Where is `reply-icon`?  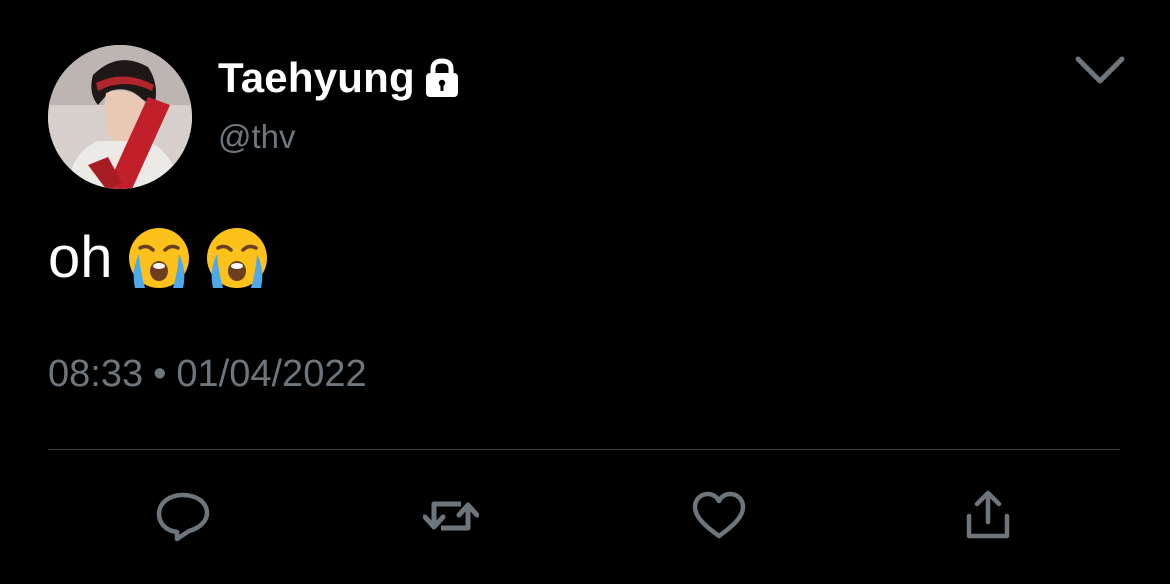
reply-icon is located at coordinates (183, 517).